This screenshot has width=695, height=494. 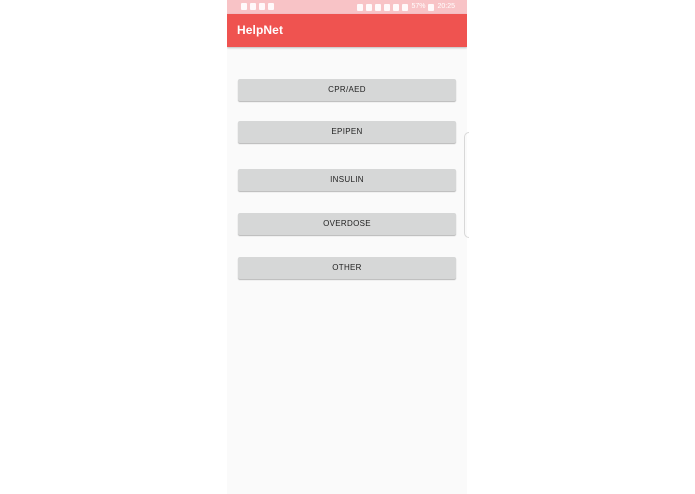 I want to click on wifi-icon, so click(x=396, y=7).